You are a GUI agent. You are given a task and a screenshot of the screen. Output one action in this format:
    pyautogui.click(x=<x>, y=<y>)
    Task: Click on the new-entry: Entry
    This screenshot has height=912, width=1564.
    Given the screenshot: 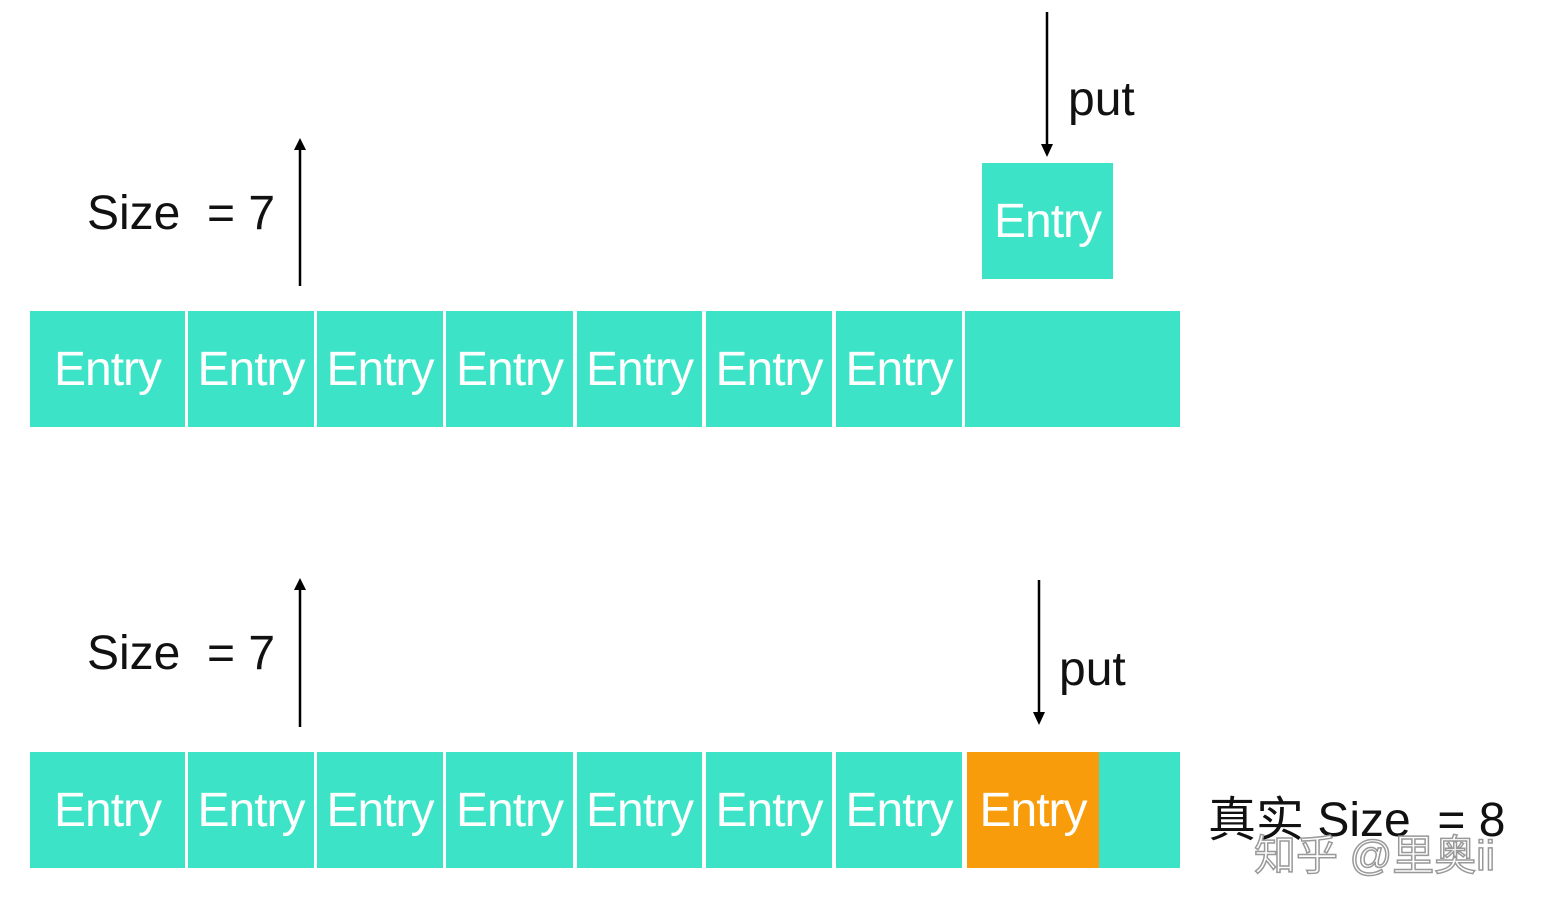 What is the action you would take?
    pyautogui.click(x=1047, y=221)
    